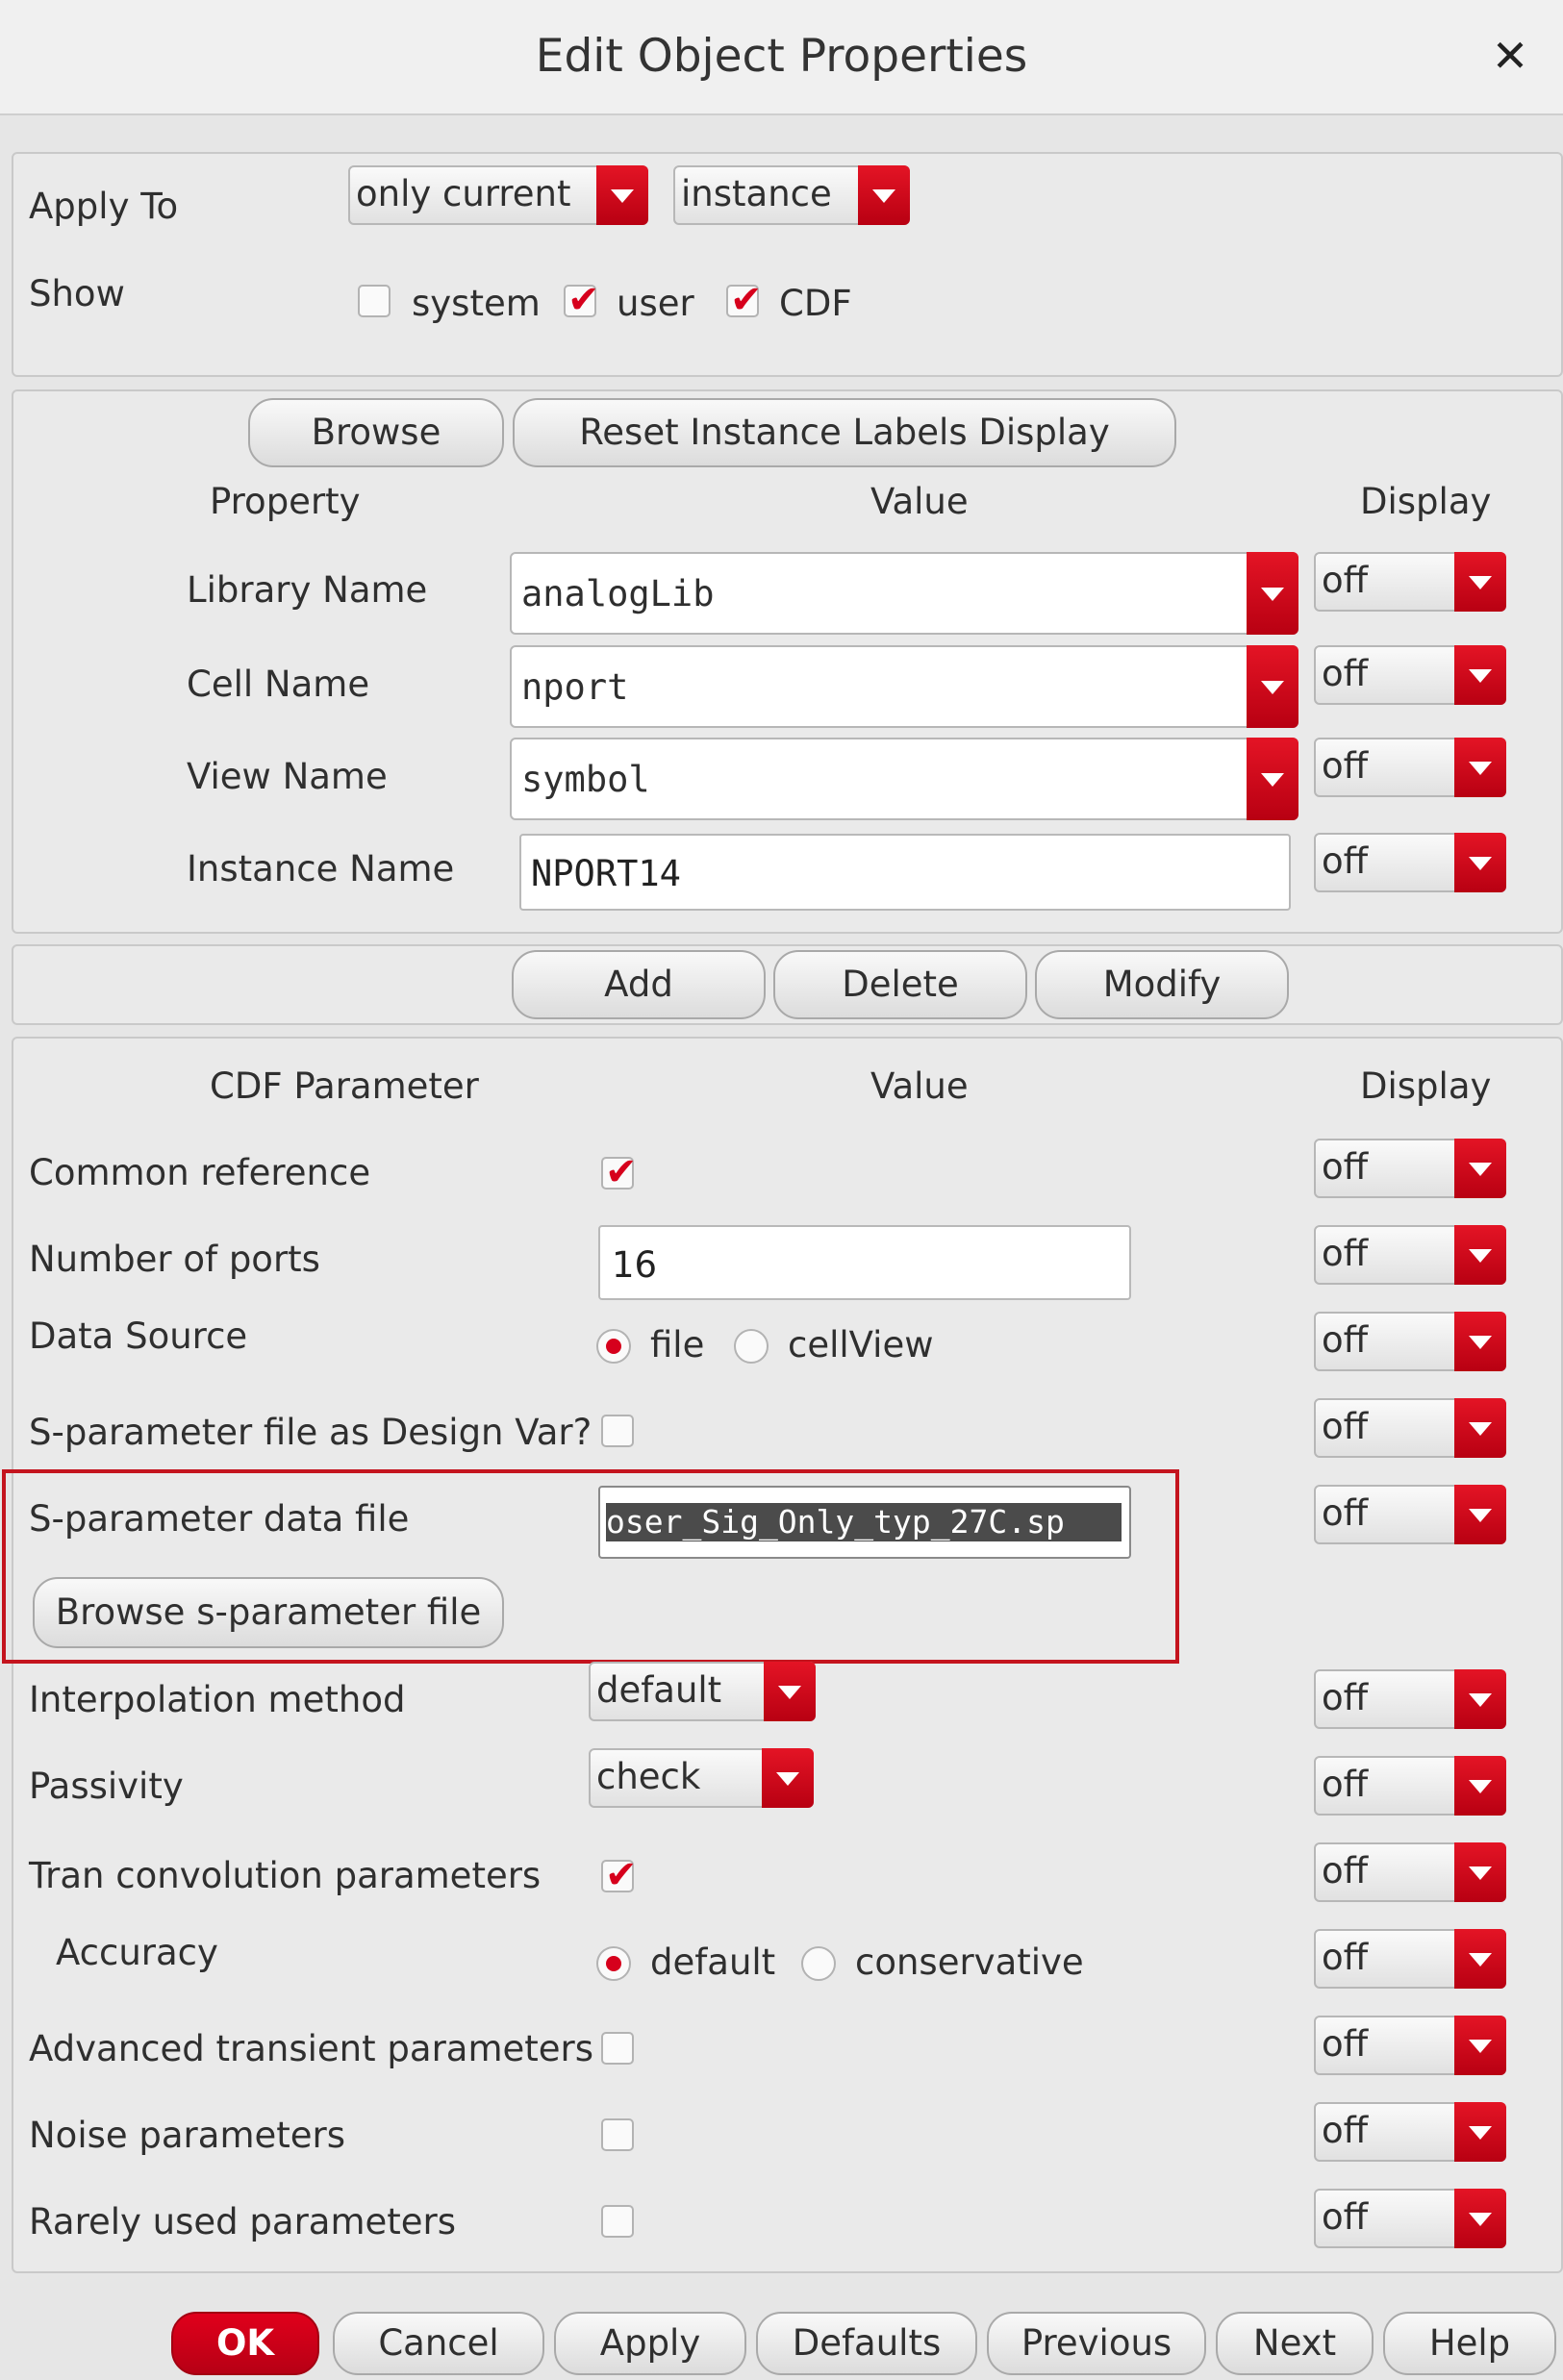 This screenshot has height=2380, width=1563. What do you see at coordinates (1410, 768) in the screenshot?
I see `view-name-display-select: off` at bounding box center [1410, 768].